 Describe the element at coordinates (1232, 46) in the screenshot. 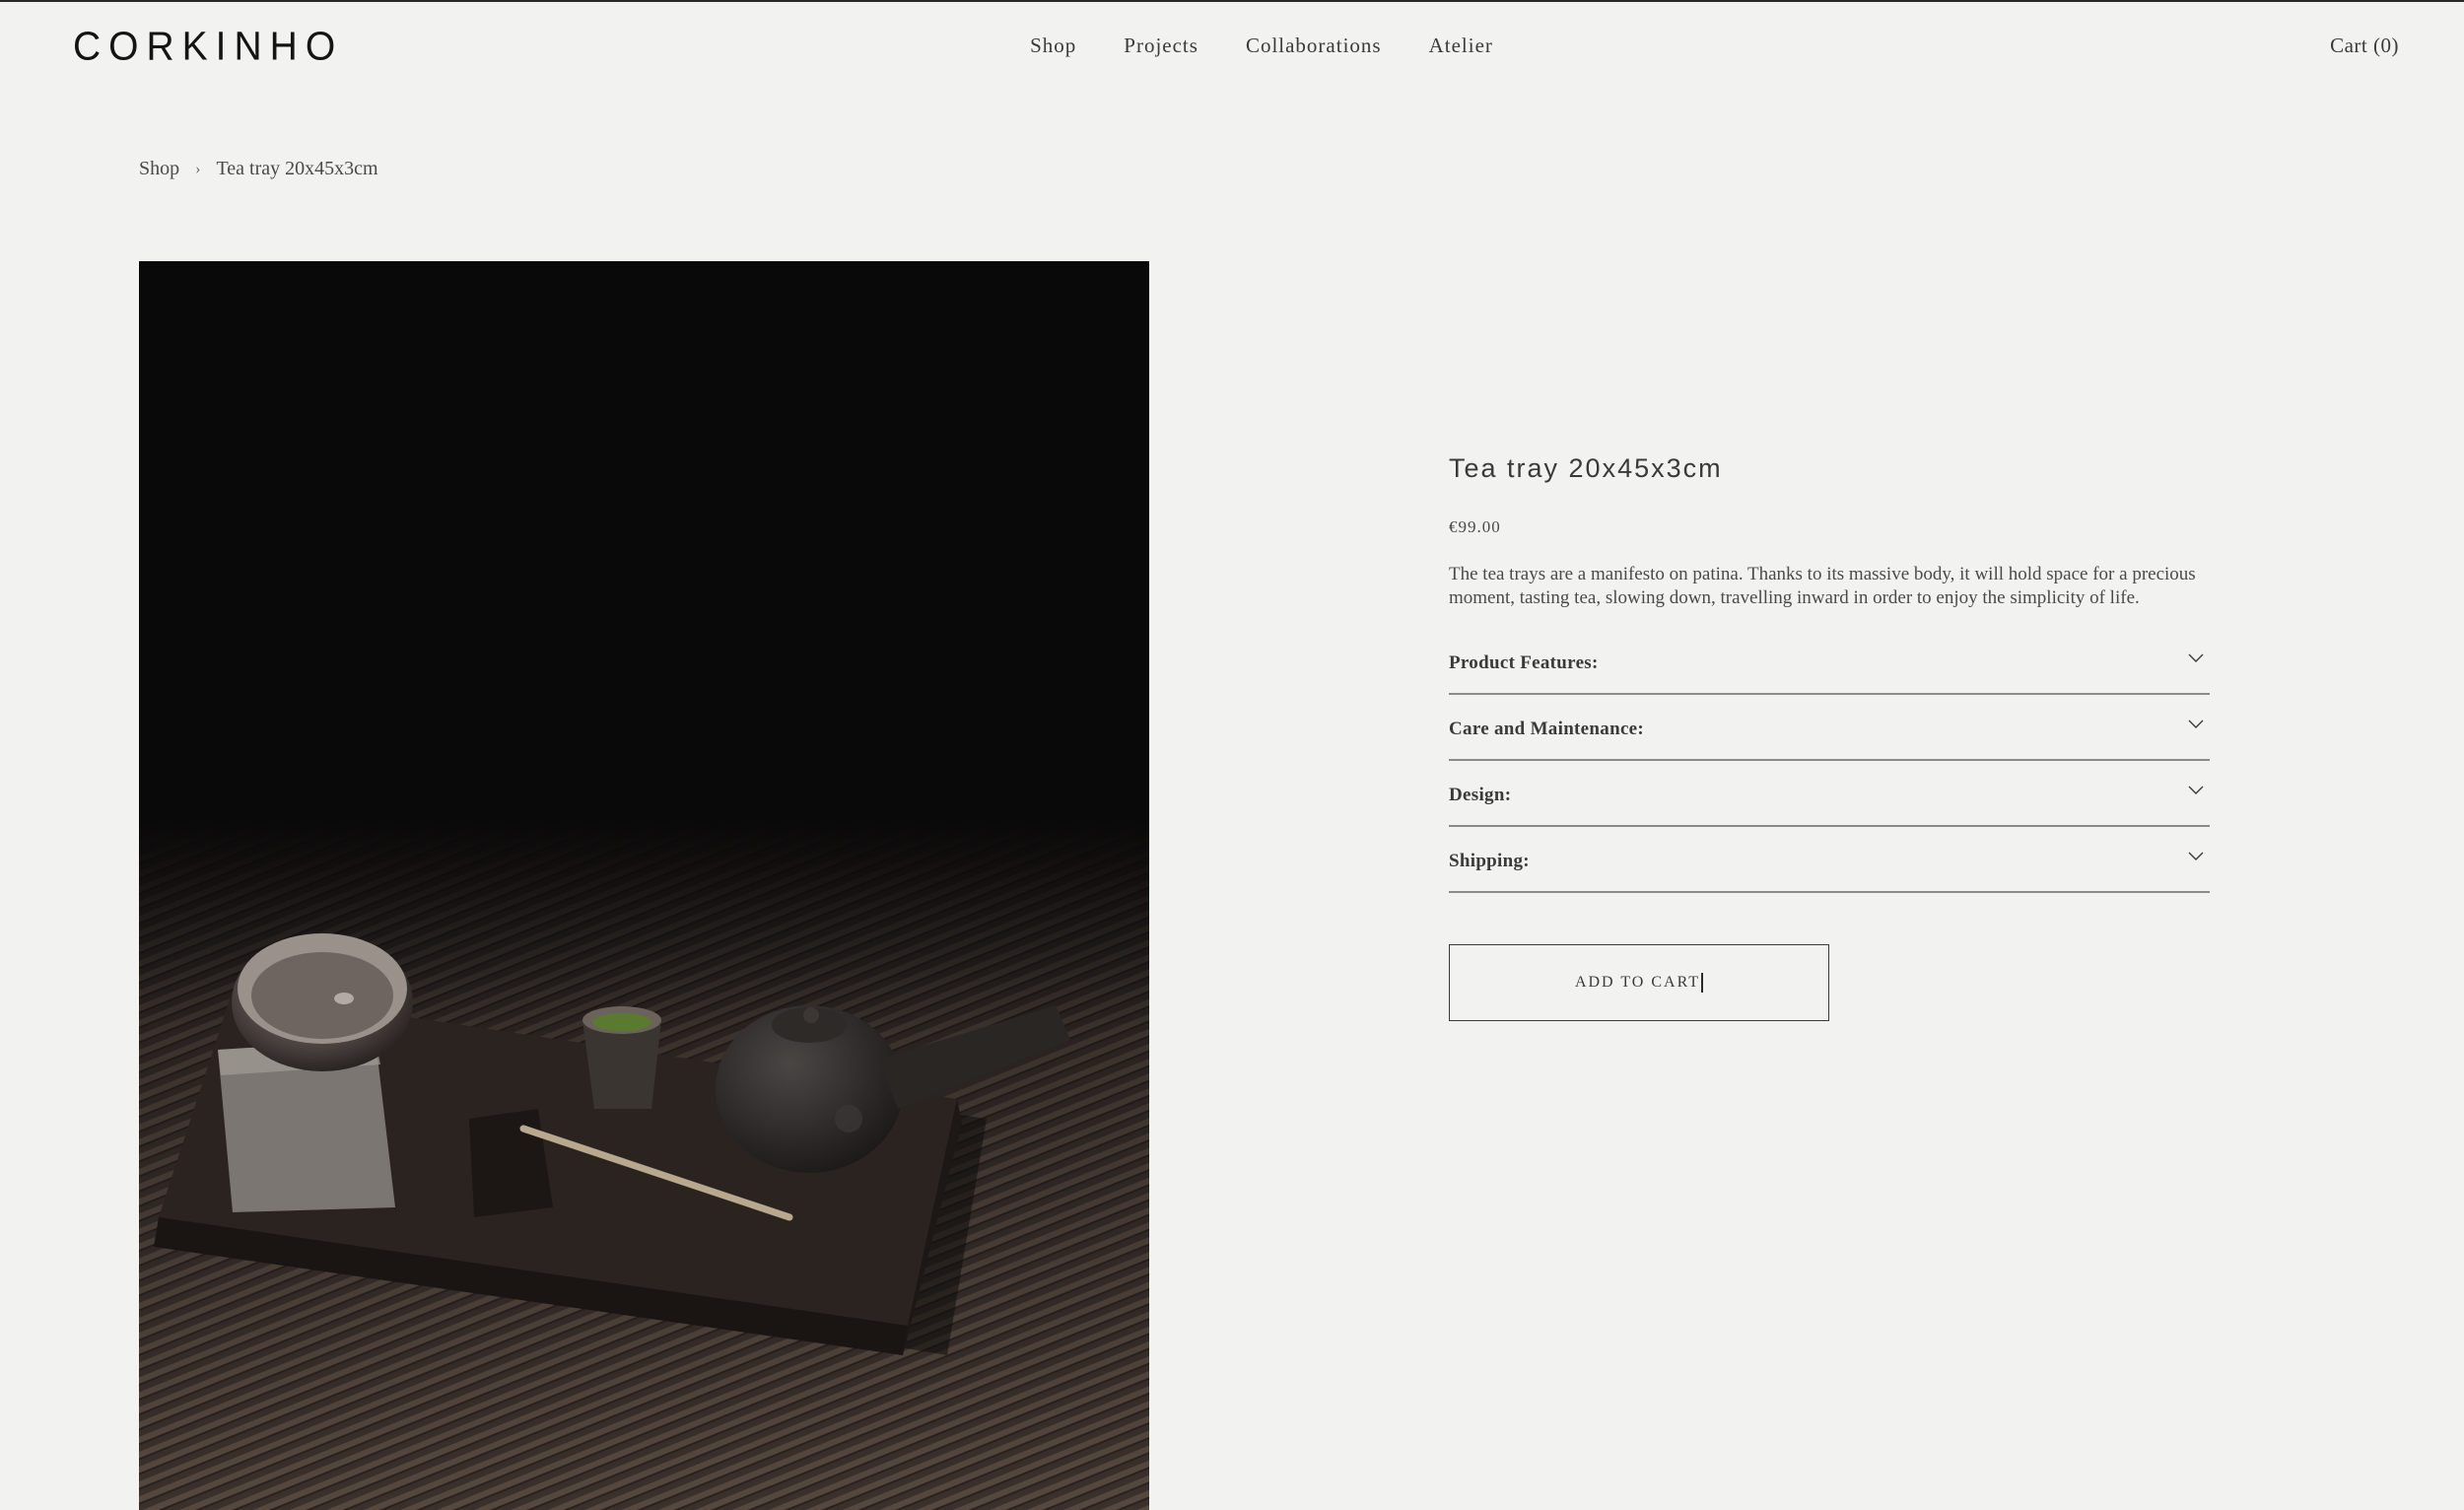

I see `main-nav: Shop Projects Collaborations Atelier` at that location.